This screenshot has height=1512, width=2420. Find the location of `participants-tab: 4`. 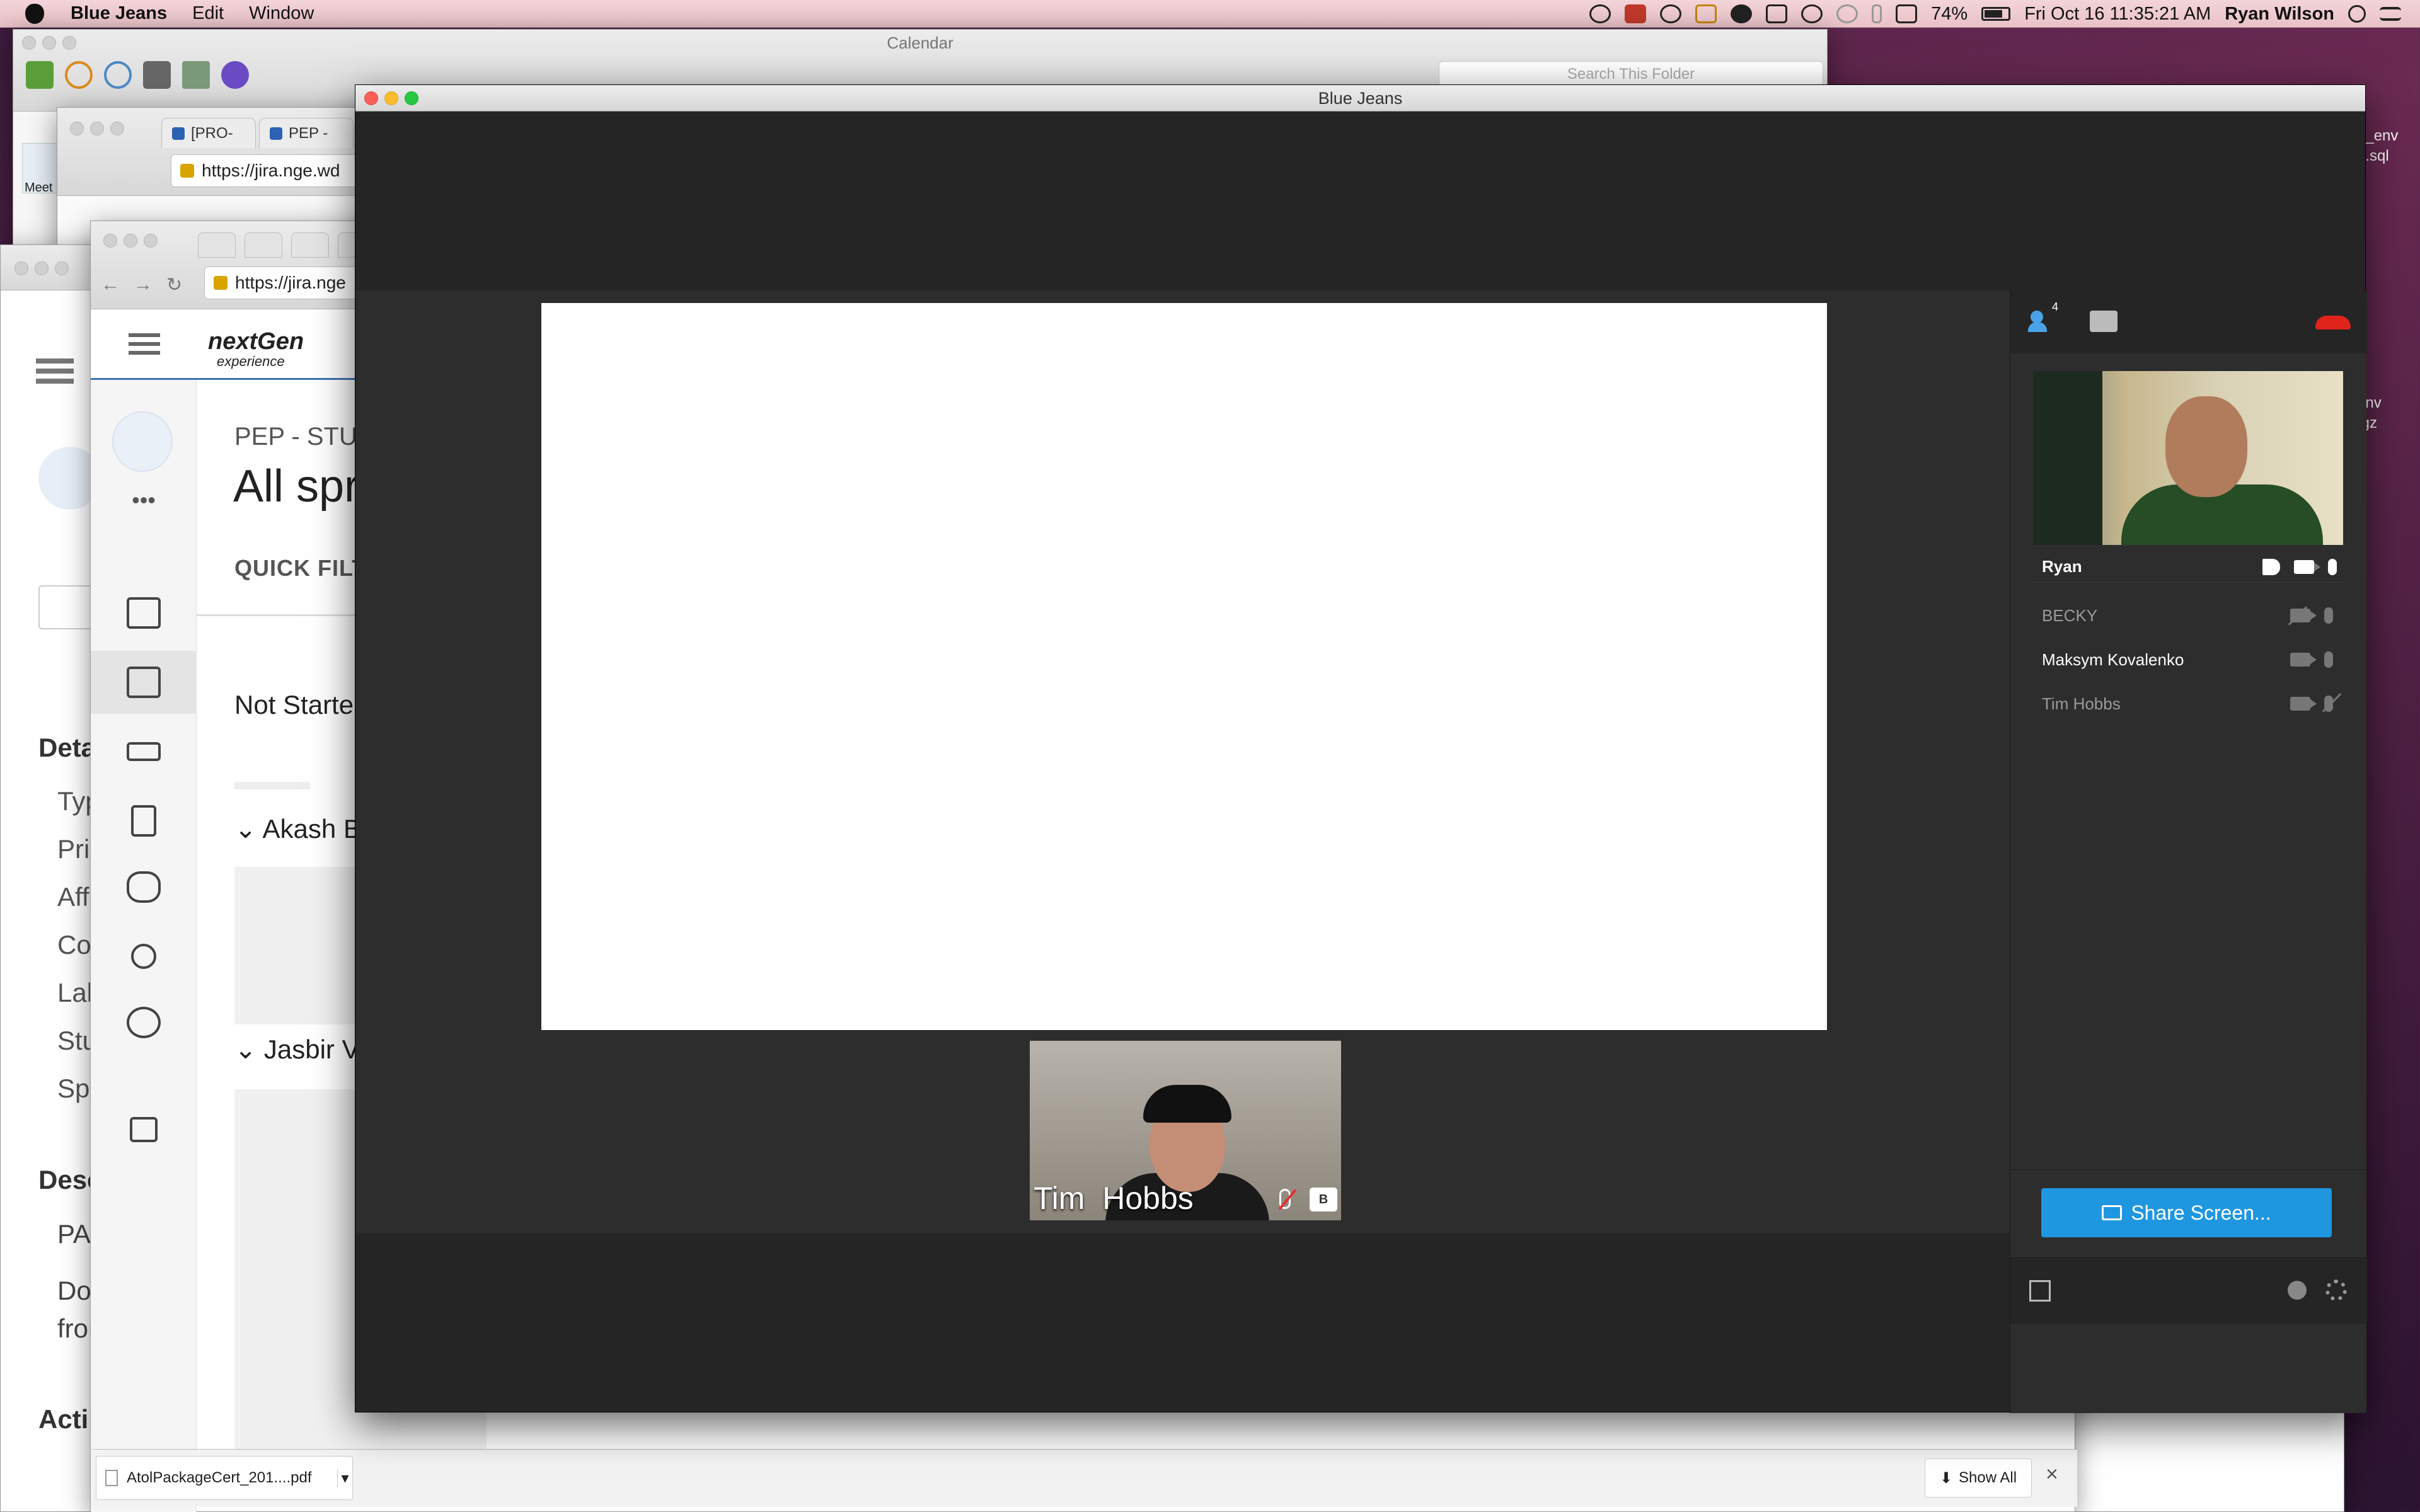

participants-tab: 4 is located at coordinates (2043, 318).